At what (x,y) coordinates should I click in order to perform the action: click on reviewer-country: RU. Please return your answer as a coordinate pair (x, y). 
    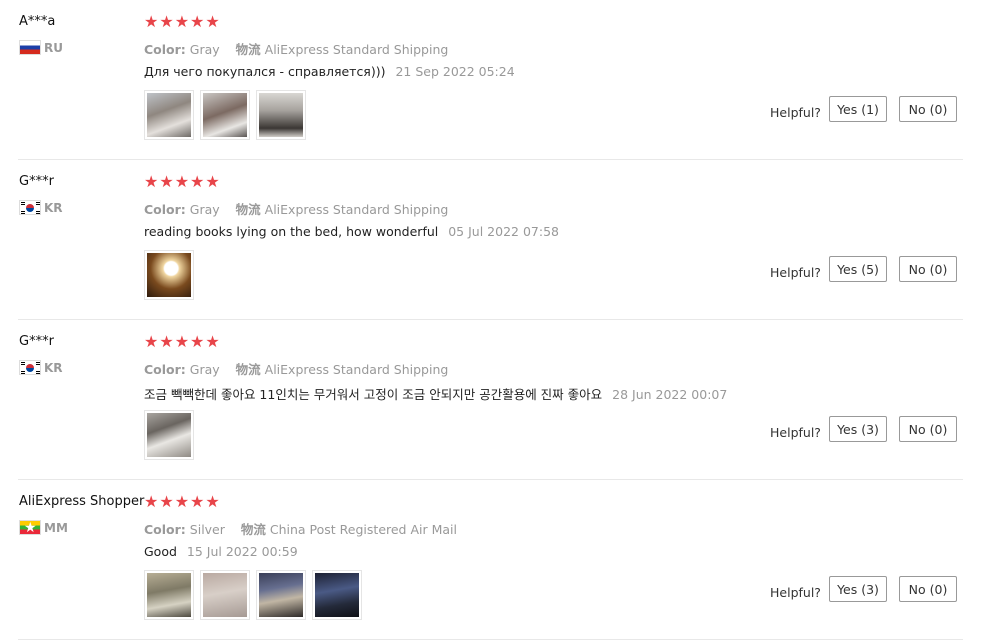
    Looking at the image, I should click on (41, 47).